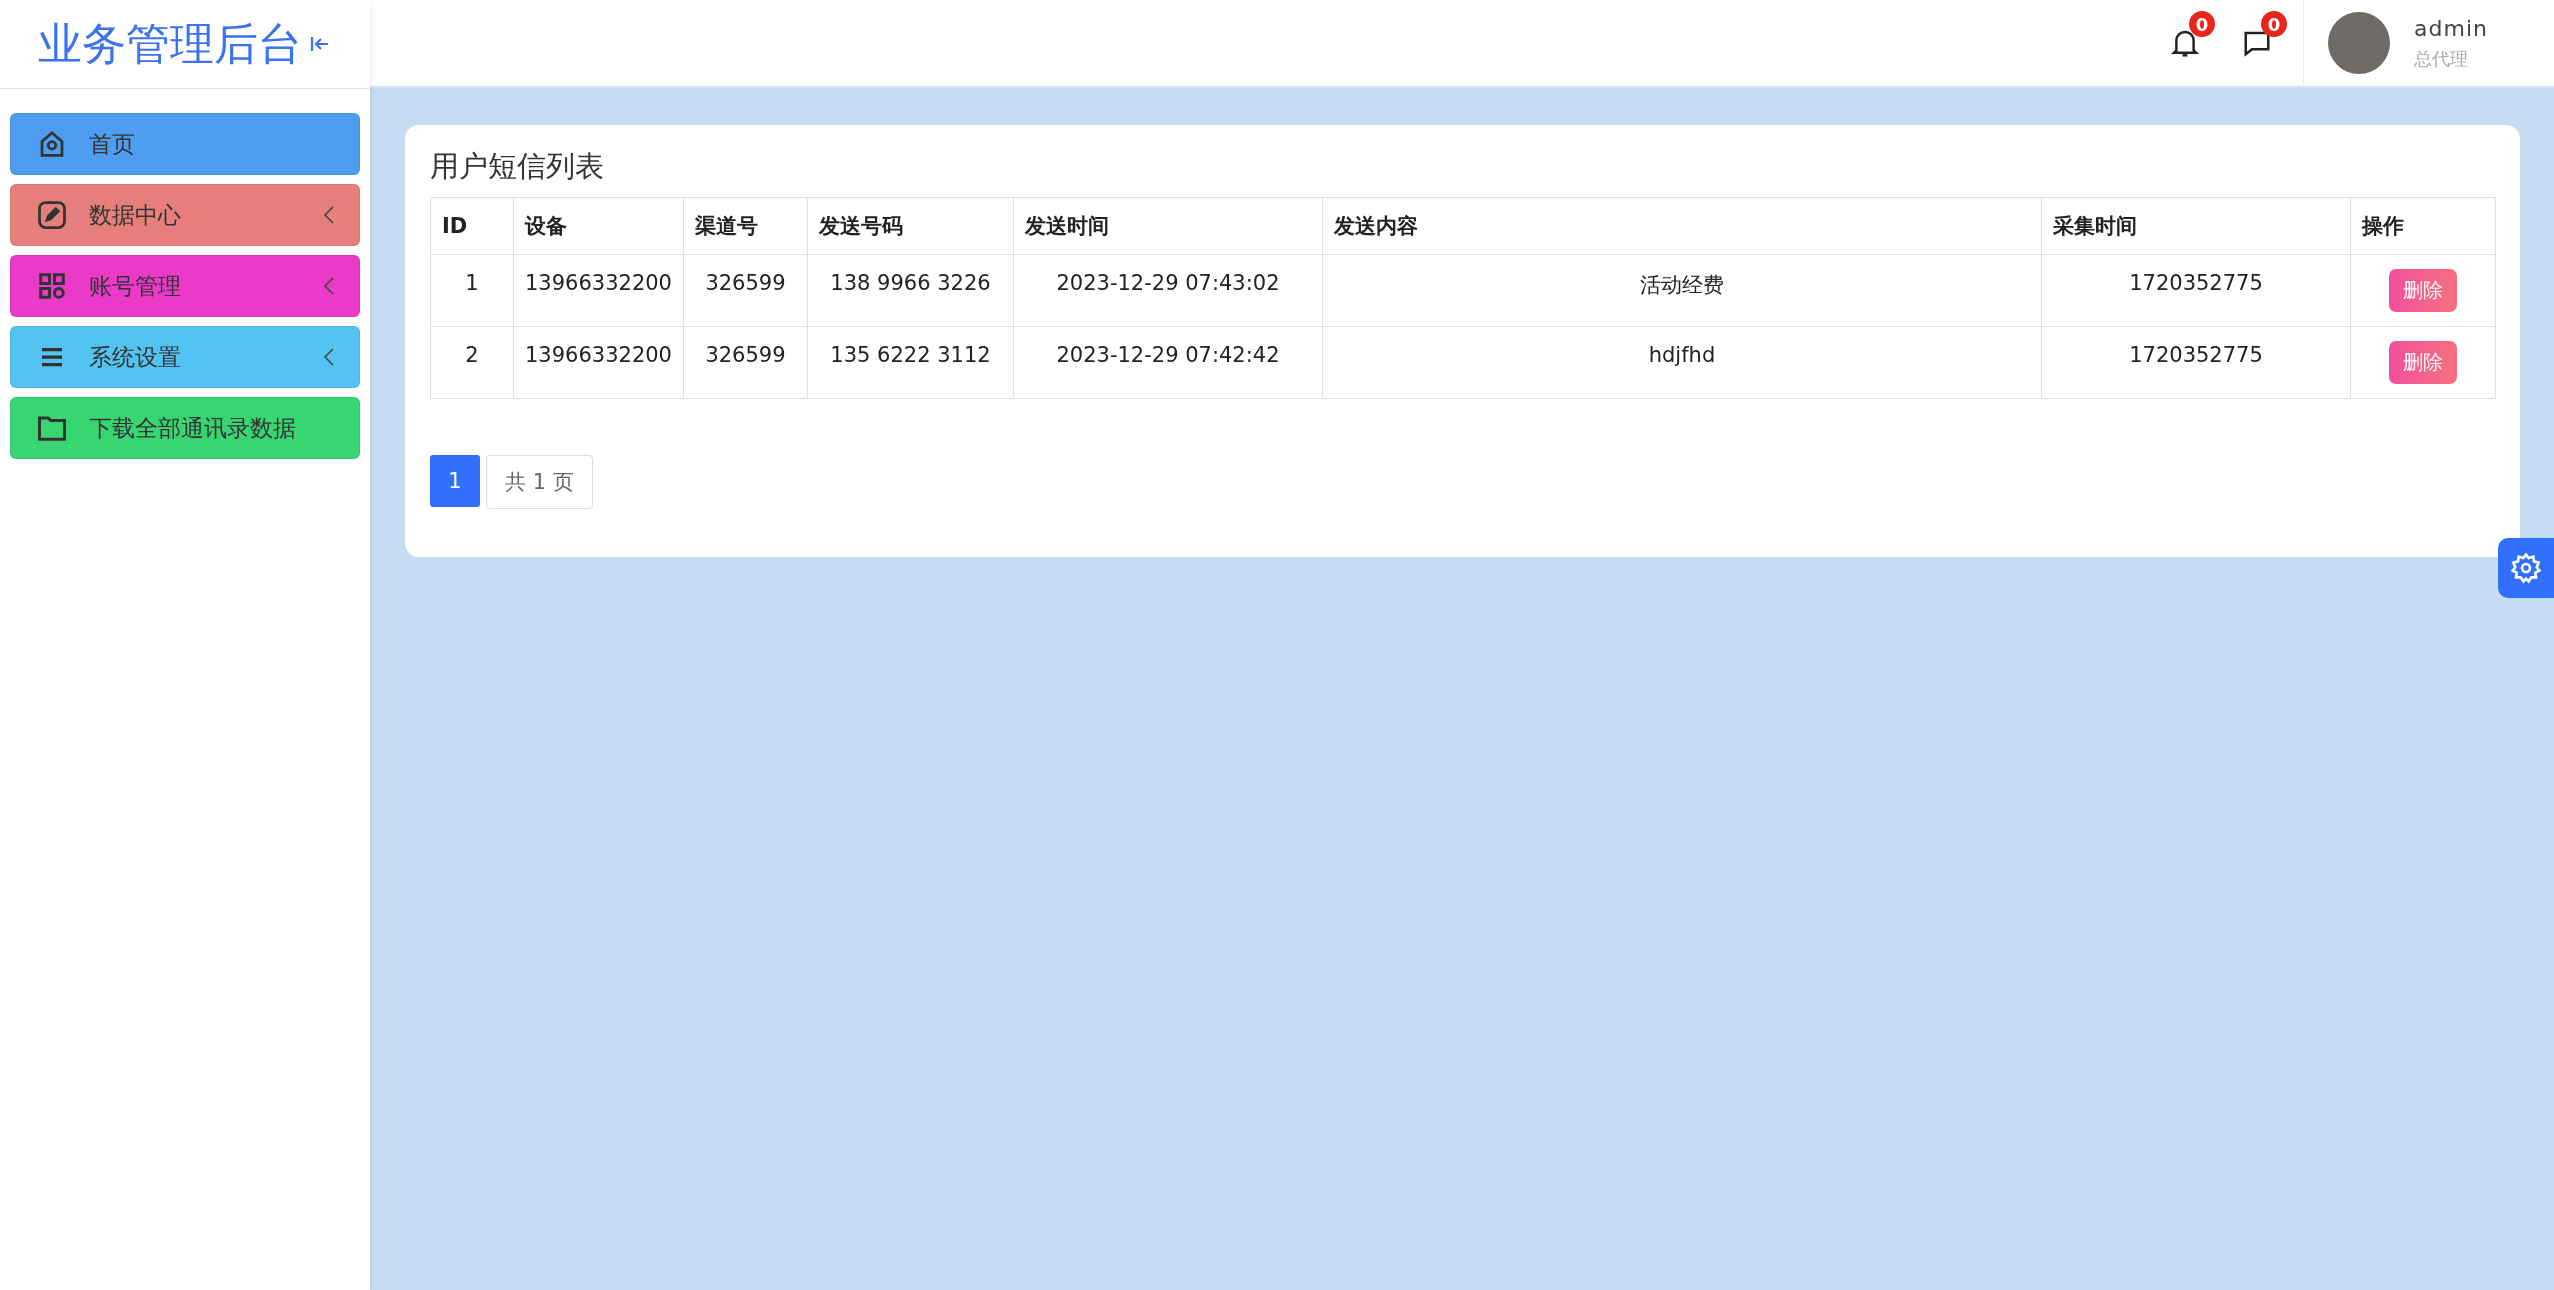 Image resolution: width=2554 pixels, height=1290 pixels. I want to click on column-header: 渠道号, so click(745, 226).